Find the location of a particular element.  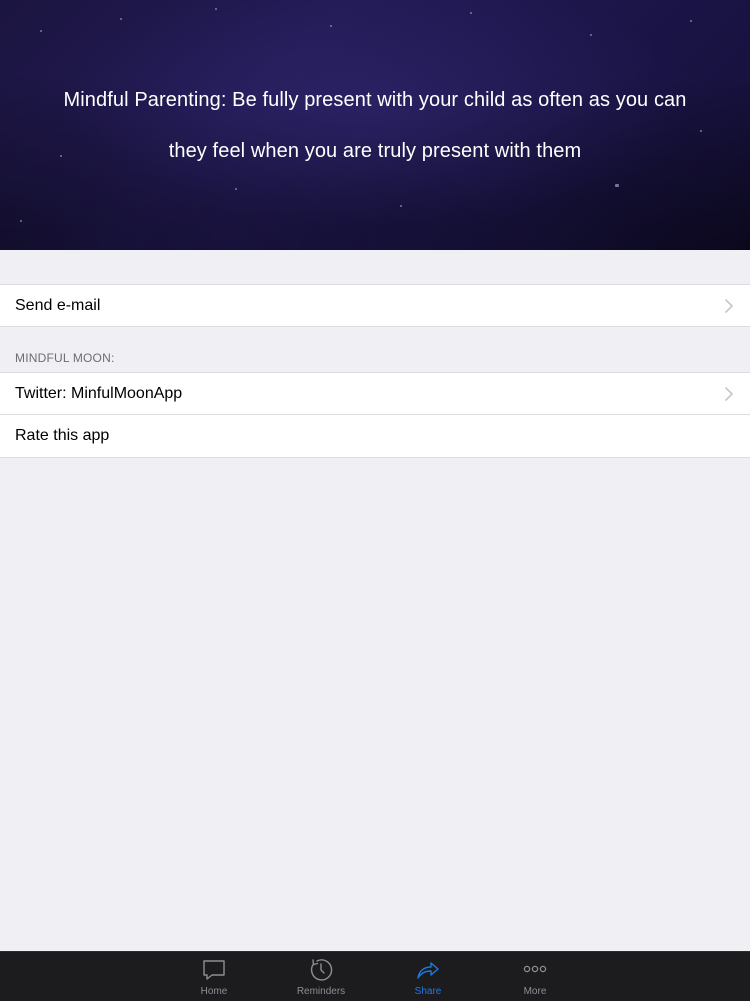

tab-more-label: More is located at coordinates (535, 991).